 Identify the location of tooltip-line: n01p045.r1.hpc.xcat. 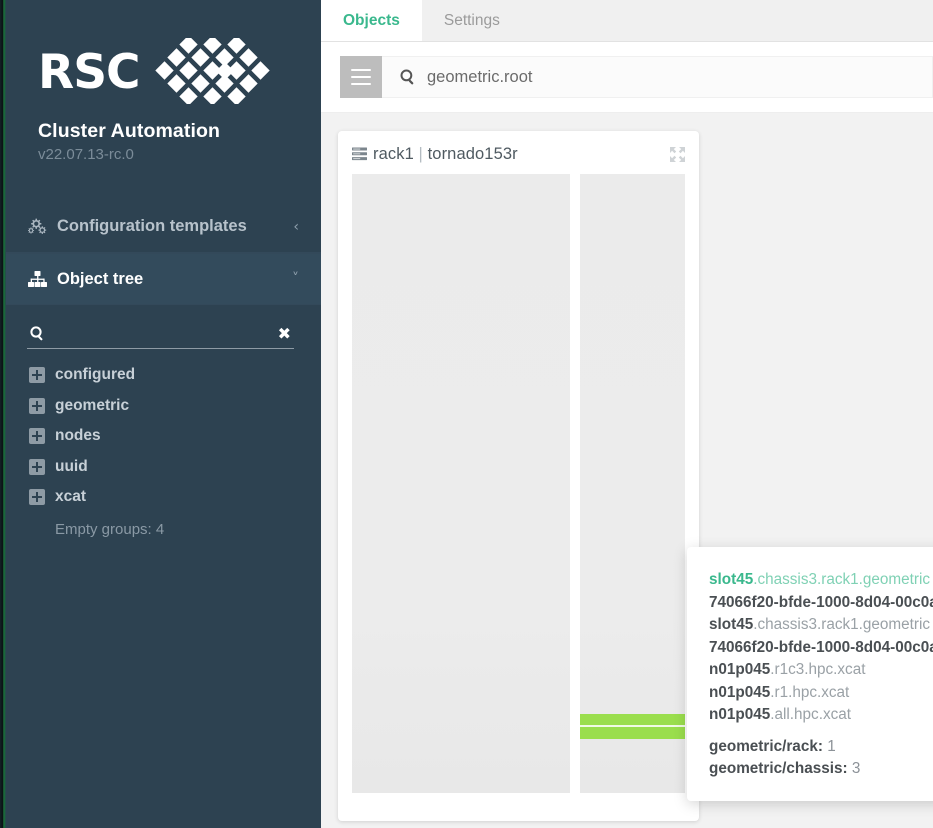
(821, 693).